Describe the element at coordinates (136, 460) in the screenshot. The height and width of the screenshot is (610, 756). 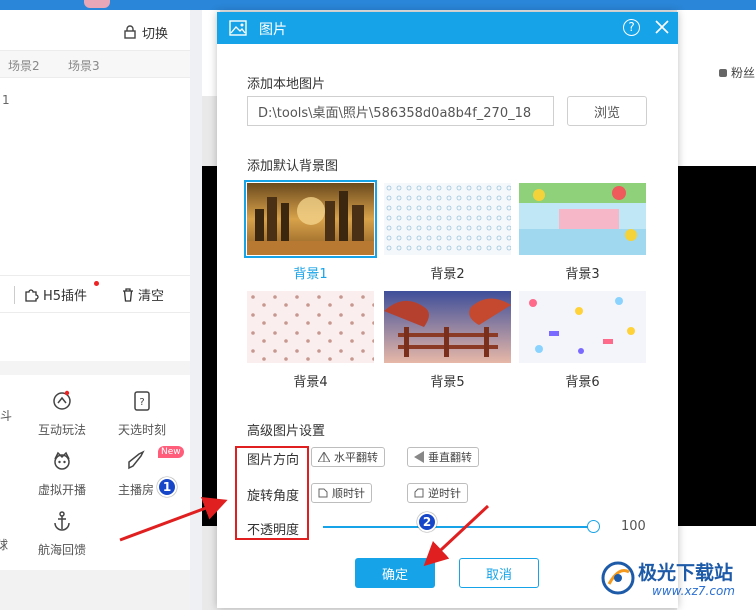
I see `rocket-icon` at that location.